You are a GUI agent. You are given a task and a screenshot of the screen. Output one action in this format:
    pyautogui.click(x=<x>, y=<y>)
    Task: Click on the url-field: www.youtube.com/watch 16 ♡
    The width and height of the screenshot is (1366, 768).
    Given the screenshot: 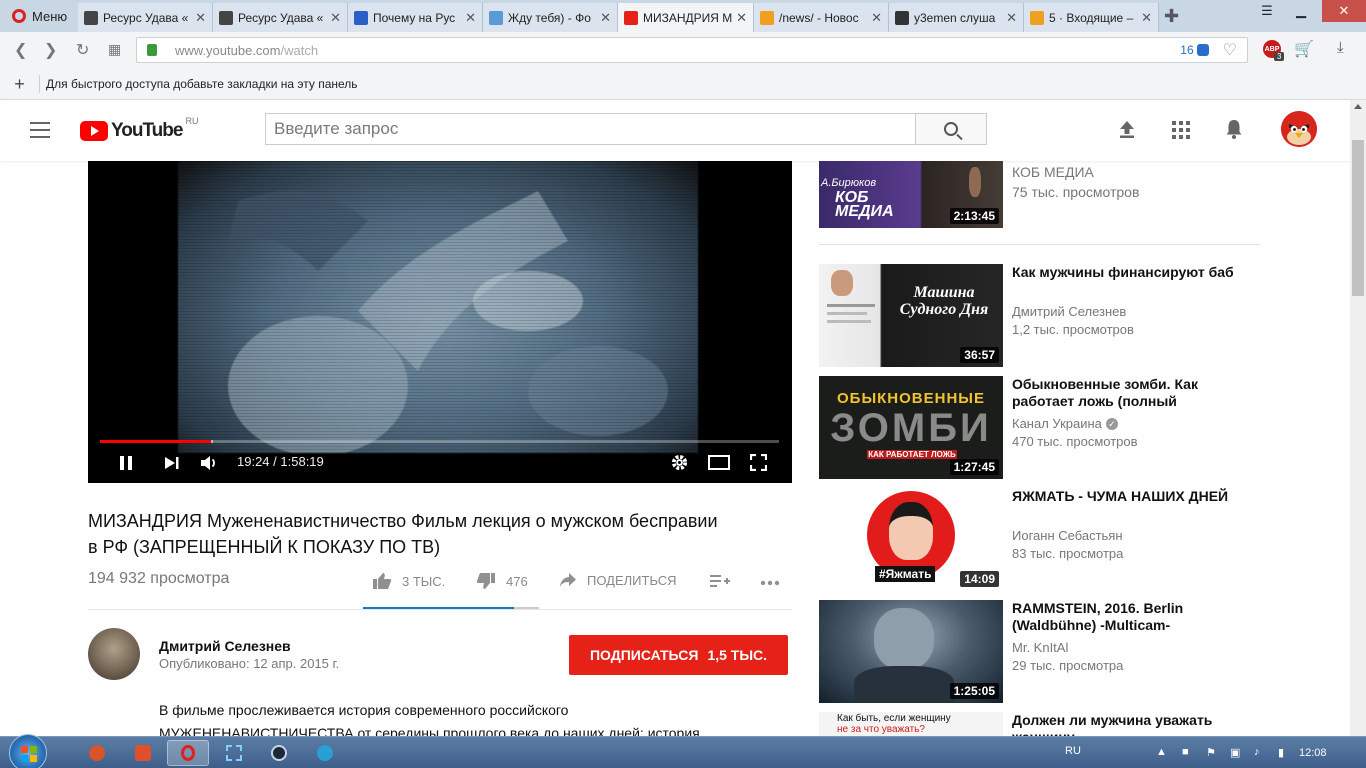 What is the action you would take?
    pyautogui.click(x=692, y=50)
    